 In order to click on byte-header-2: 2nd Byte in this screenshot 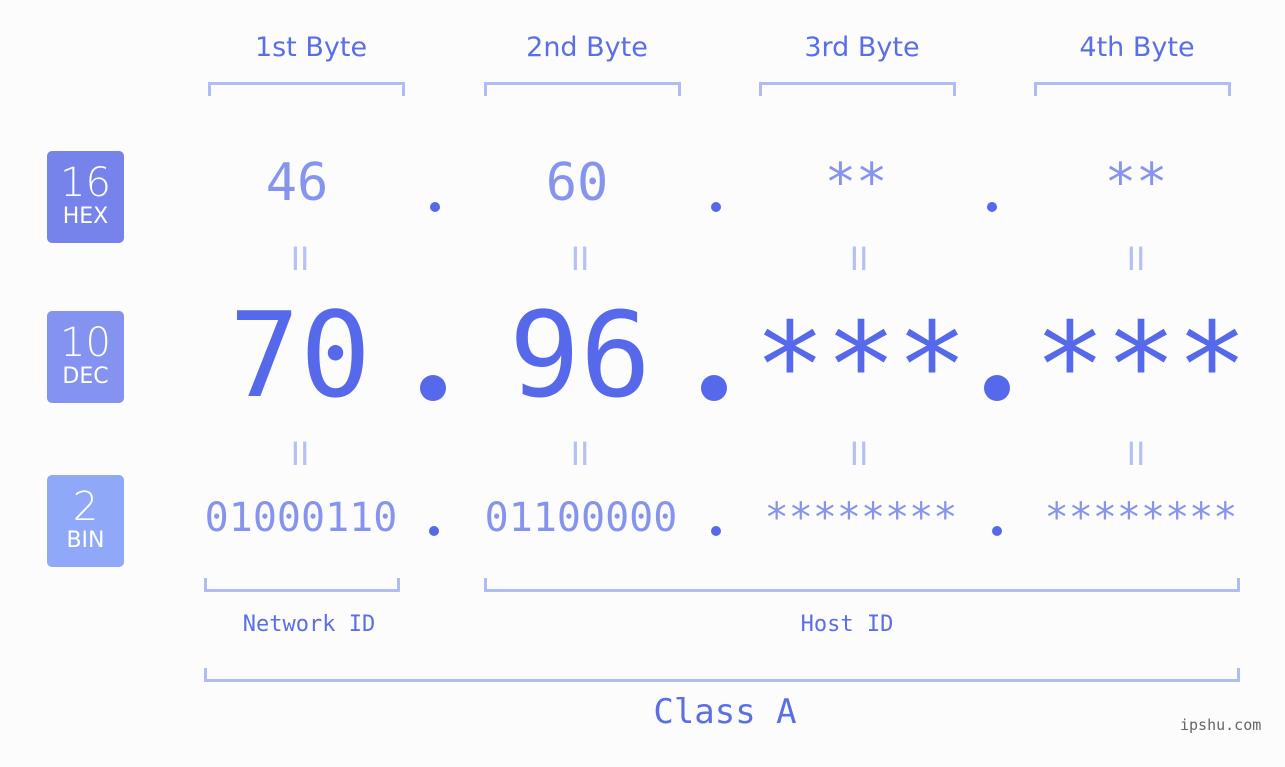, I will do `click(587, 47)`.